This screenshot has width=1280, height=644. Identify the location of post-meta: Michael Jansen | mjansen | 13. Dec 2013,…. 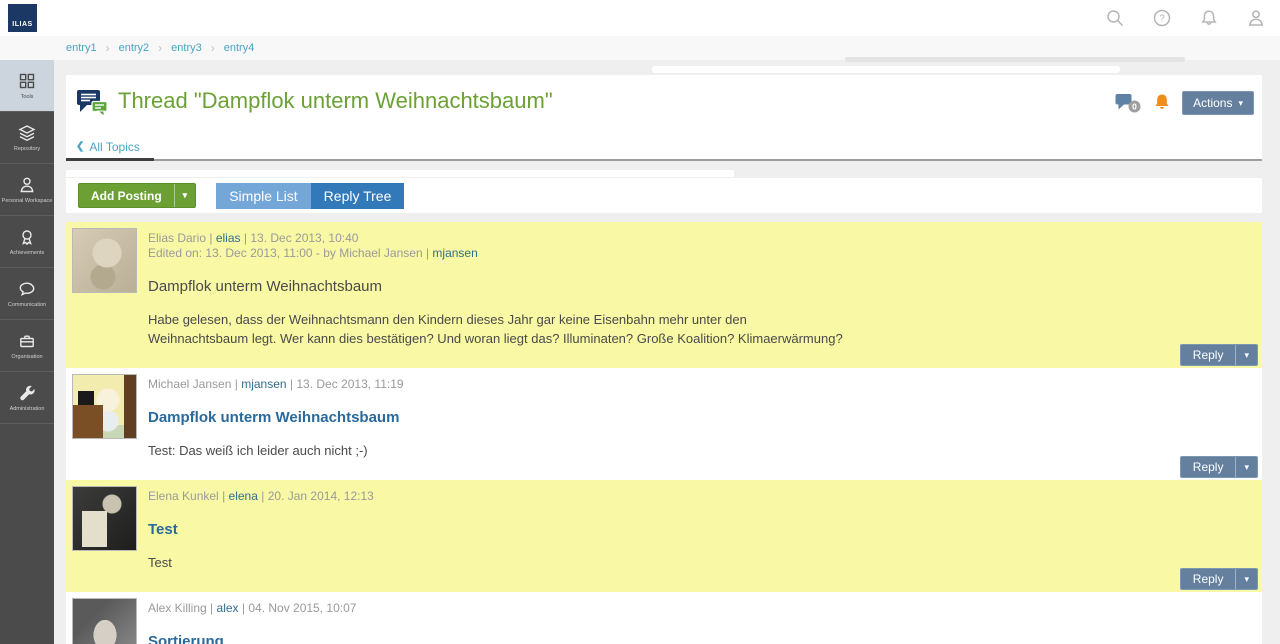
(703, 384).